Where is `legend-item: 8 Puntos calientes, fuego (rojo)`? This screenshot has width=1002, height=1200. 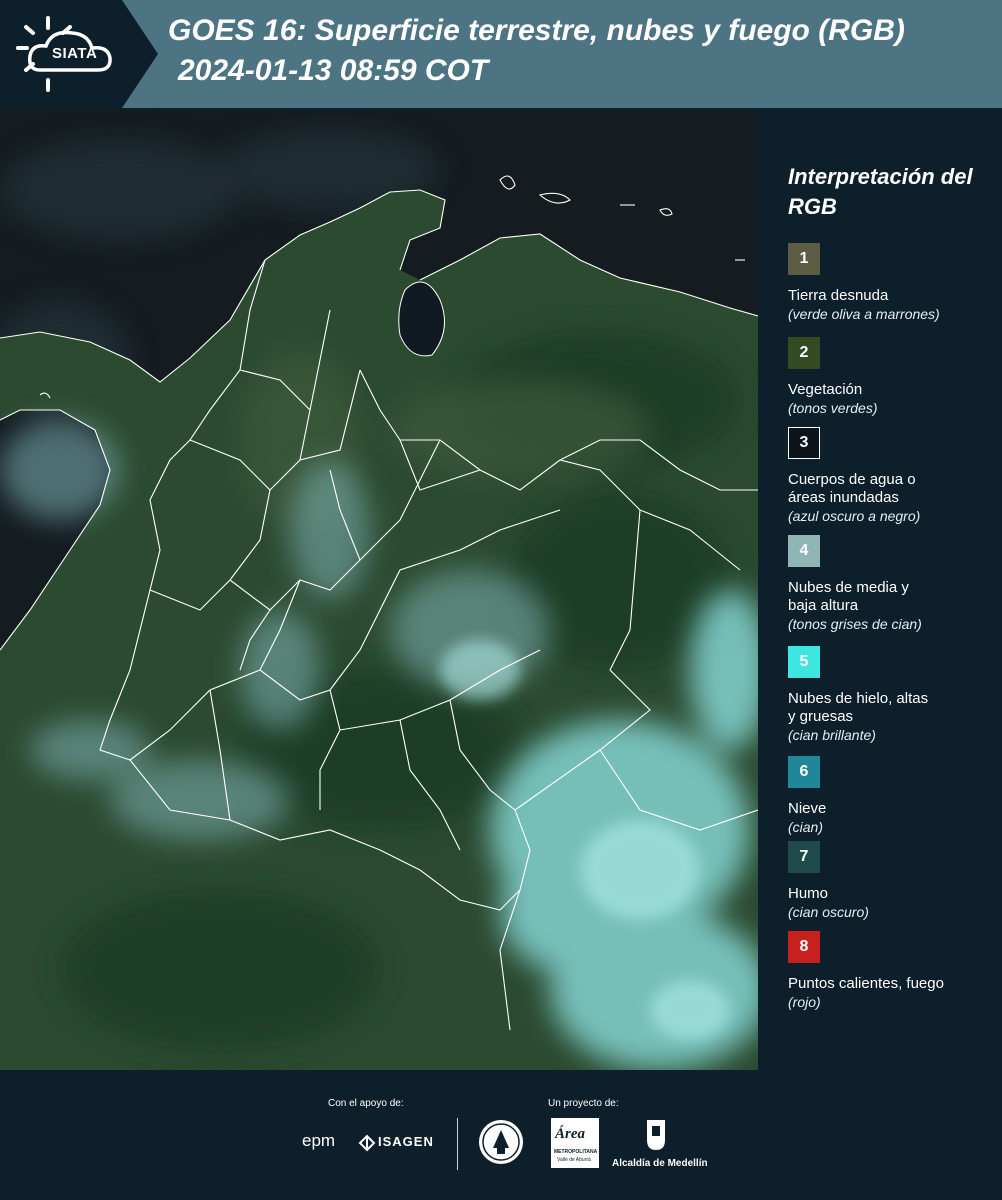
legend-item: 8 Puntos calientes, fuego (rojo) is located at coordinates (893, 971).